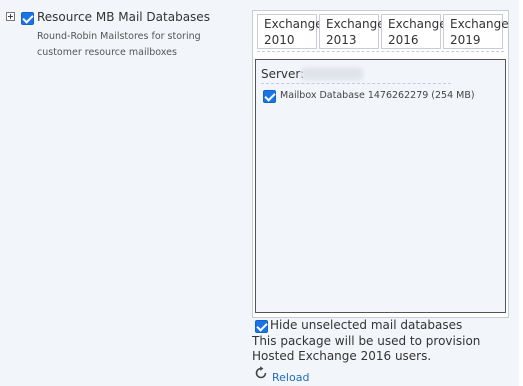 This screenshot has width=523, height=386. What do you see at coordinates (465, 40) in the screenshot?
I see `tab-label-line2: 2019` at bounding box center [465, 40].